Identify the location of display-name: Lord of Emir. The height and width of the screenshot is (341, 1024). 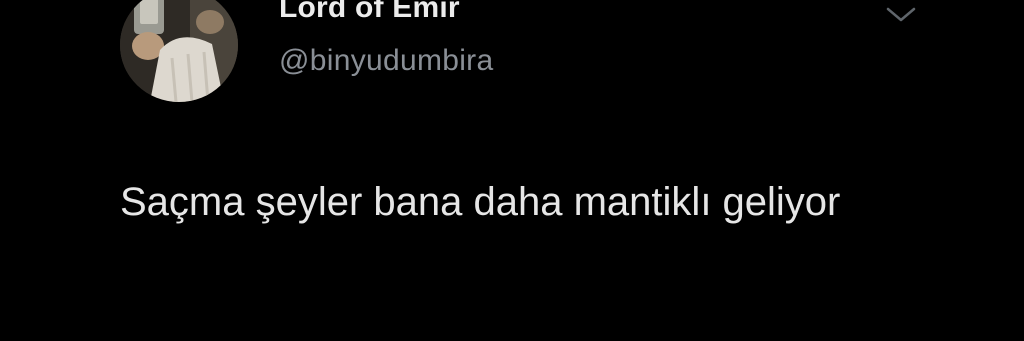
(369, 12).